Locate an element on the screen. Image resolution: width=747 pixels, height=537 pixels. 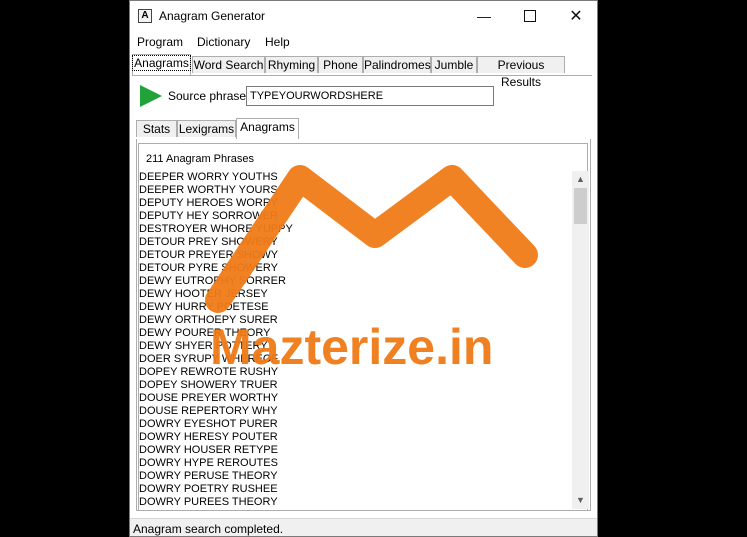
list-item: DOWRY PUREES THEORY is located at coordinates (355, 502).